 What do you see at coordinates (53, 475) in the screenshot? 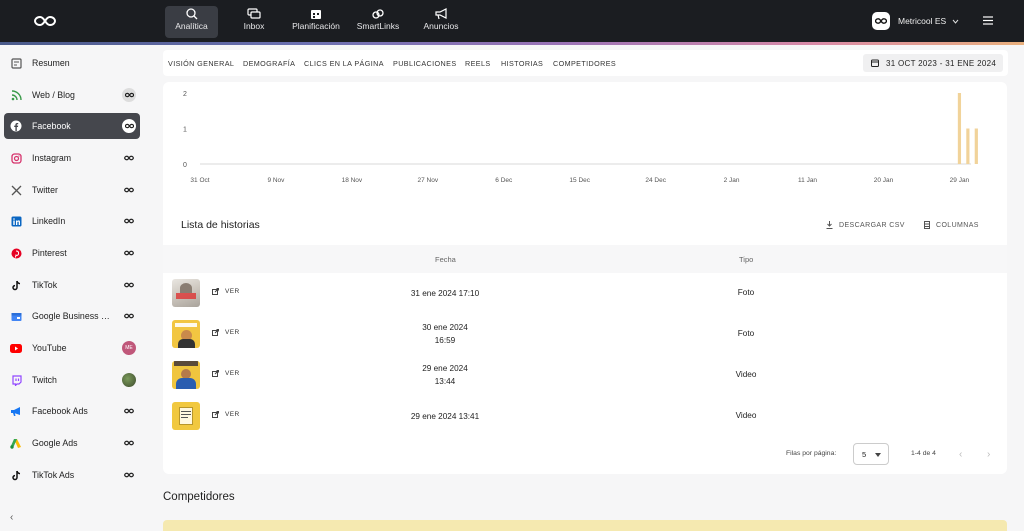
I see `sidebar-item-label: TikTok Ads` at bounding box center [53, 475].